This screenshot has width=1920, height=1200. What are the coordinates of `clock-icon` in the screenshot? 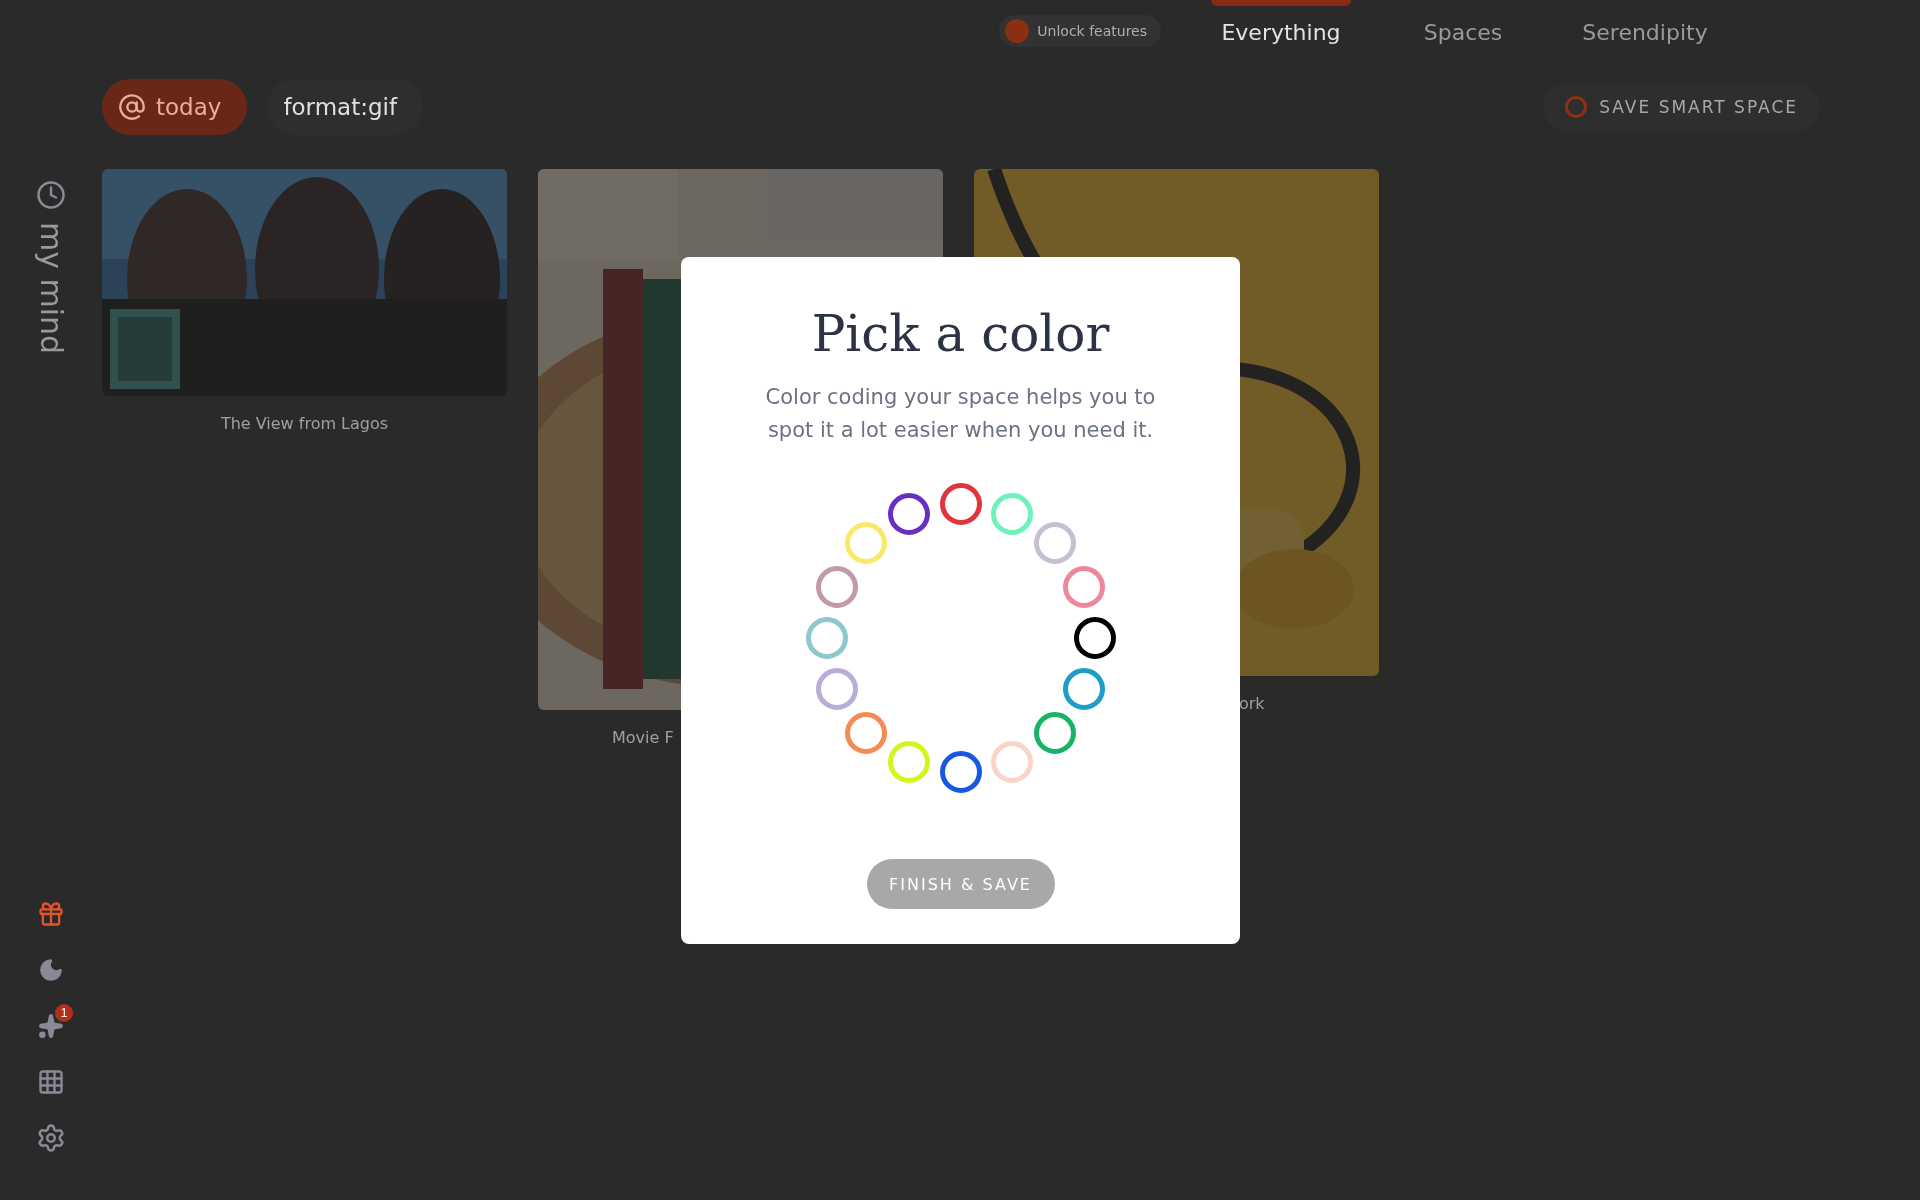 It's located at (51, 195).